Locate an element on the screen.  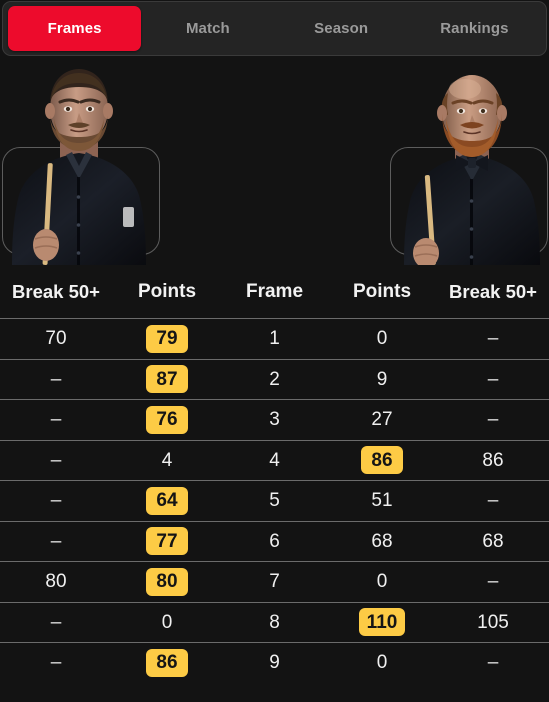
tab-rankings: Rankings is located at coordinates (474, 28).